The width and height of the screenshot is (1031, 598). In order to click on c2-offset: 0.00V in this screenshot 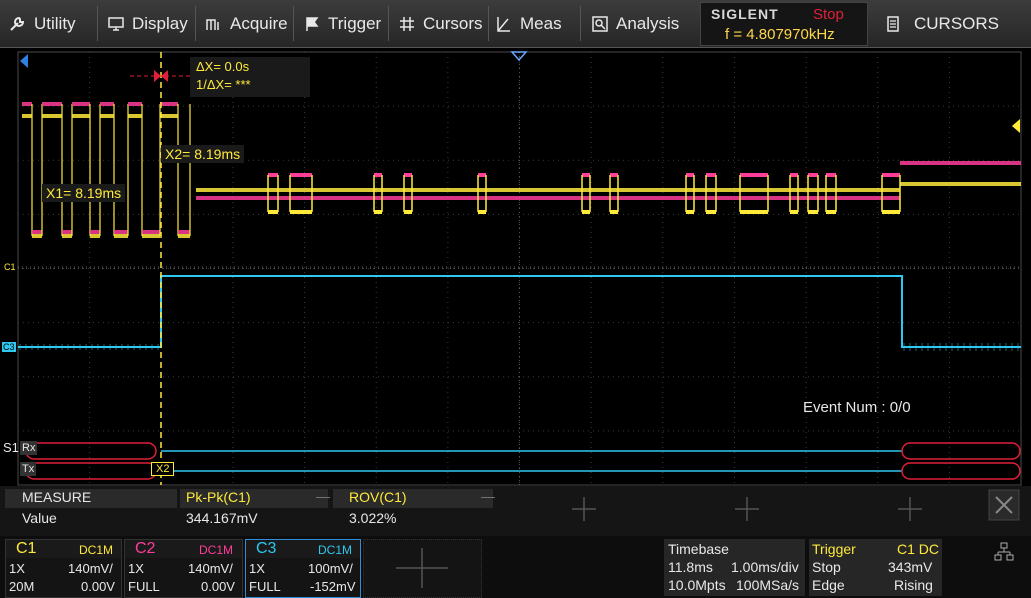, I will do `click(218, 586)`.